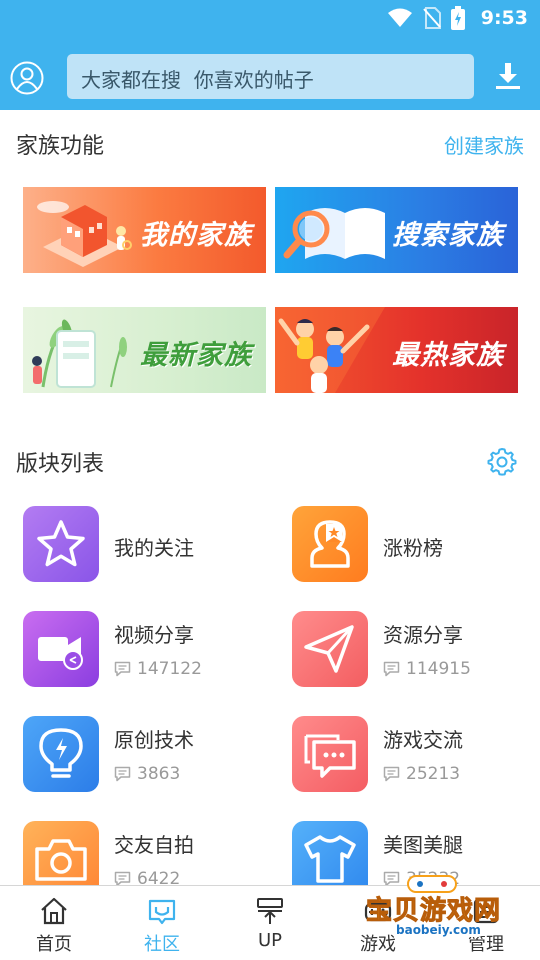 The width and height of the screenshot is (540, 960). What do you see at coordinates (423, 740) in the screenshot?
I see `board-name: 游戏交流` at bounding box center [423, 740].